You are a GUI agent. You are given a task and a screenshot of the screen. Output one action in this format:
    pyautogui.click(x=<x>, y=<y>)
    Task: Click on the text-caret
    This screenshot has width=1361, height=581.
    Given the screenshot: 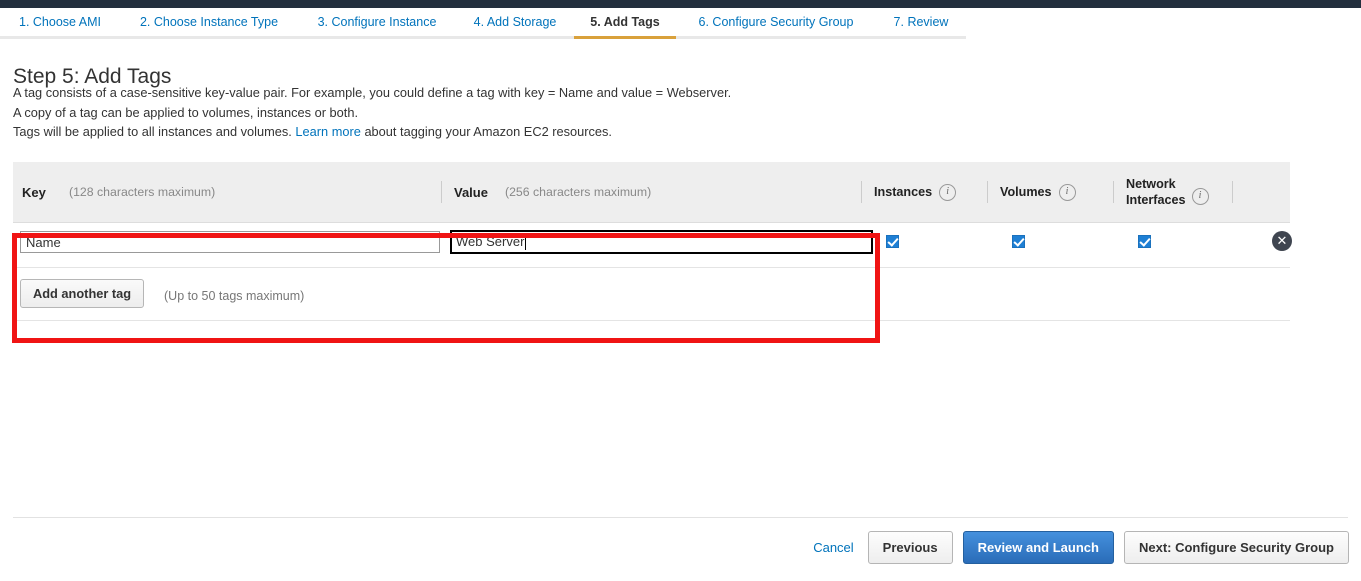 What is the action you would take?
    pyautogui.click(x=526, y=242)
    